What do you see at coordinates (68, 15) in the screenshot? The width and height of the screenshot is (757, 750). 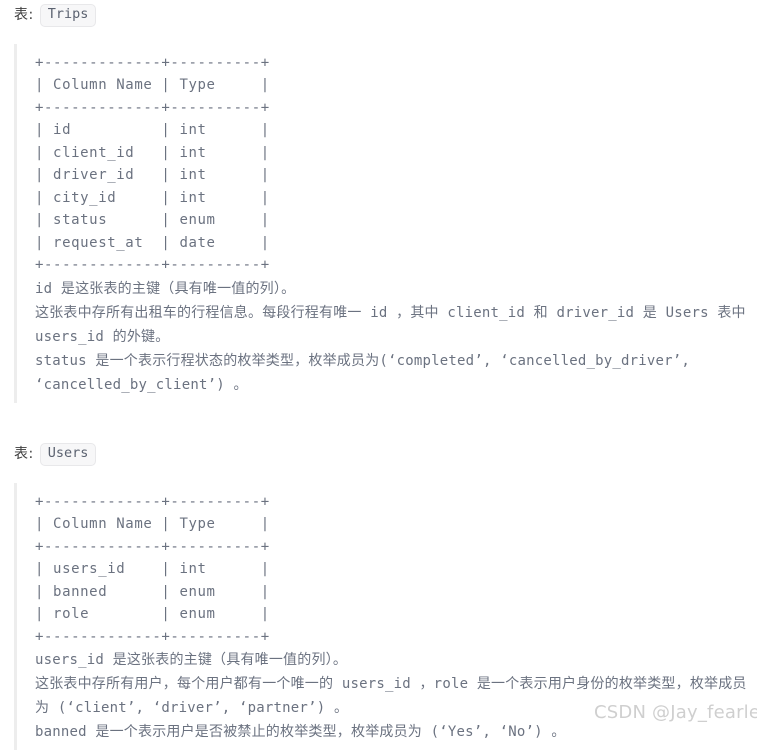 I see `table-name-badge-trips: Trips` at bounding box center [68, 15].